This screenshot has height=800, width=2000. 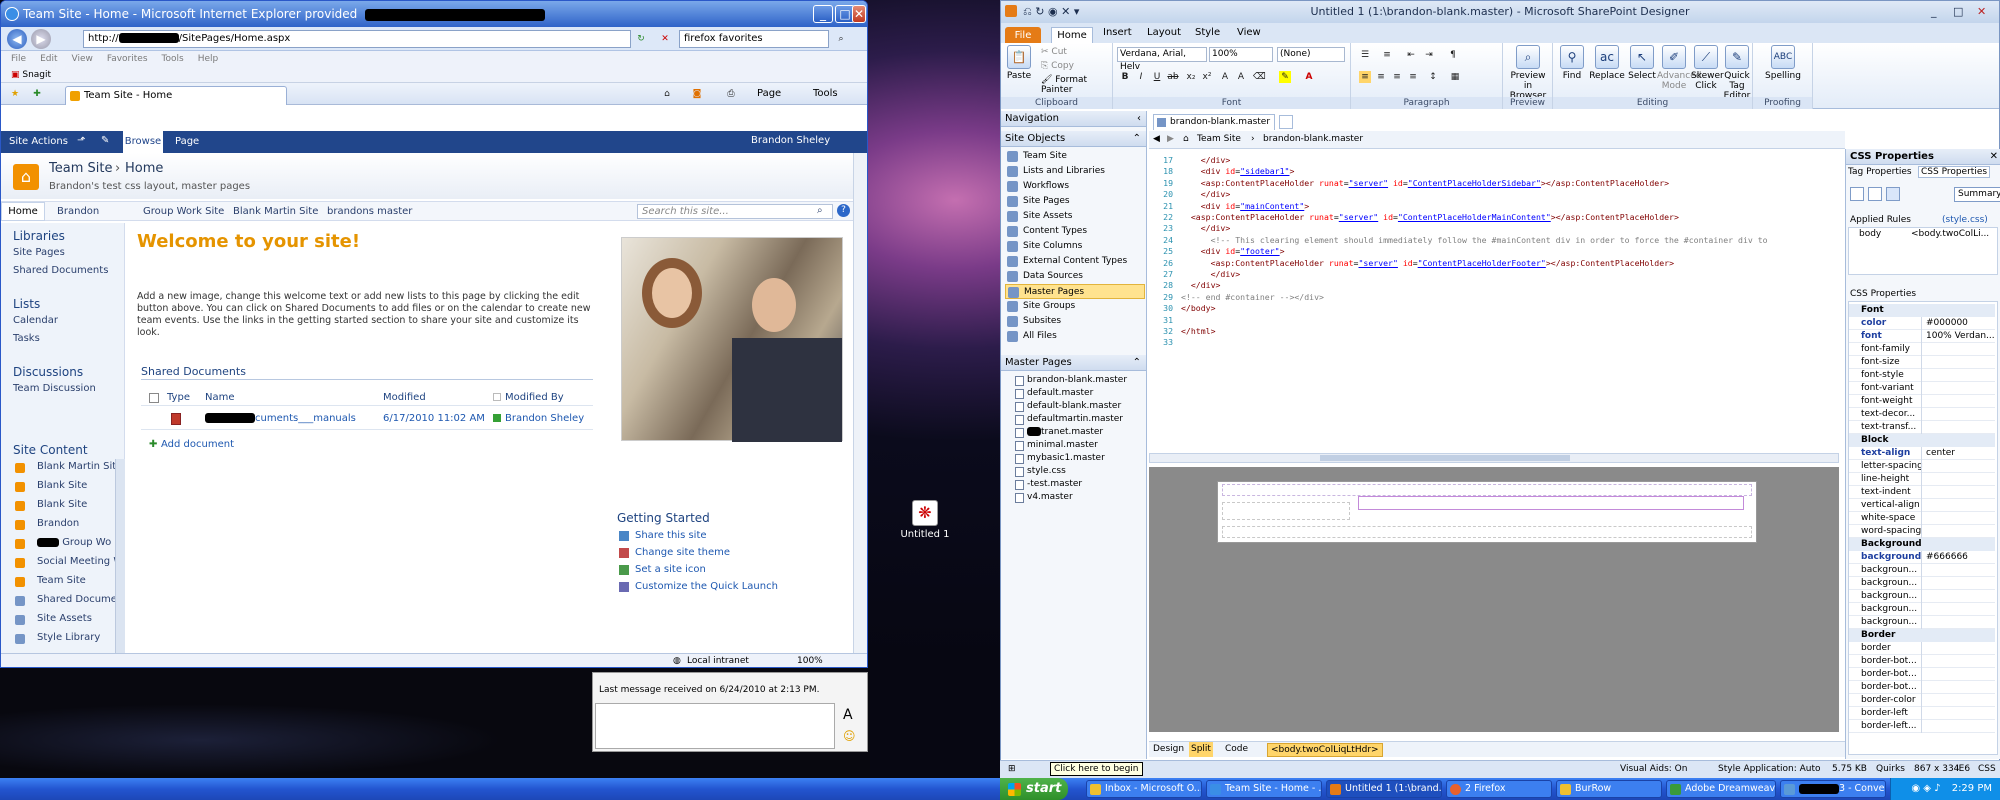 I want to click on ql-site-item: Shared Documen, so click(x=80, y=599).